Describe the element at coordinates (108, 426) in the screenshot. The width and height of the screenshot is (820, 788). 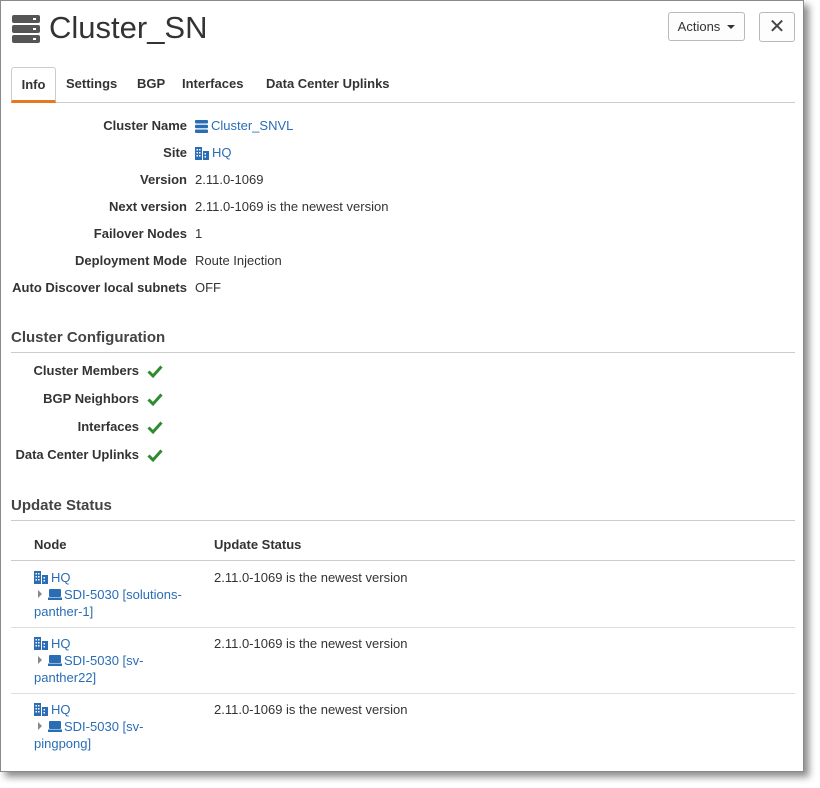
I see `config-item-label: Interfaces` at that location.